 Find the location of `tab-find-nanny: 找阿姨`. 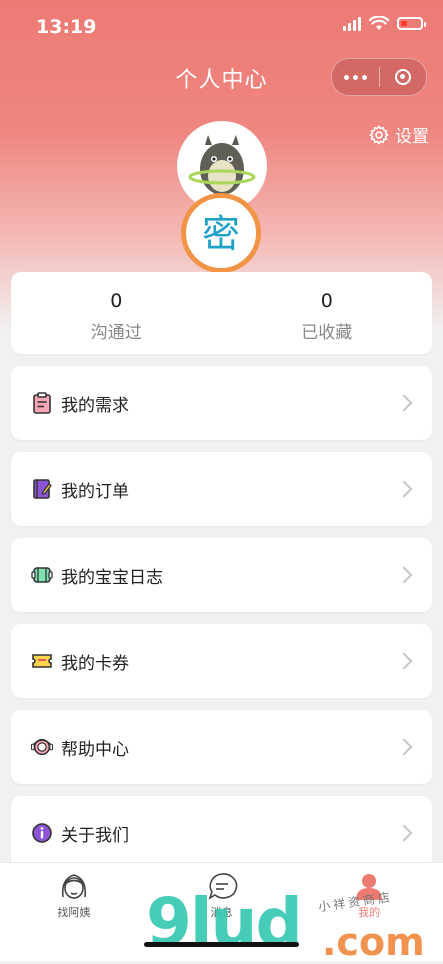

tab-find-nanny: 找阿姨 is located at coordinates (74, 912).